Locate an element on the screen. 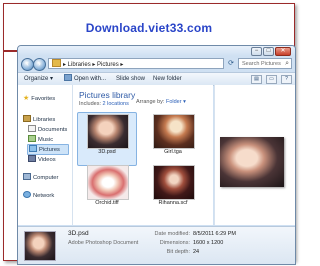 This screenshot has height=266, width=320. bit-depth-label: Bit depth: is located at coordinates (178, 252).